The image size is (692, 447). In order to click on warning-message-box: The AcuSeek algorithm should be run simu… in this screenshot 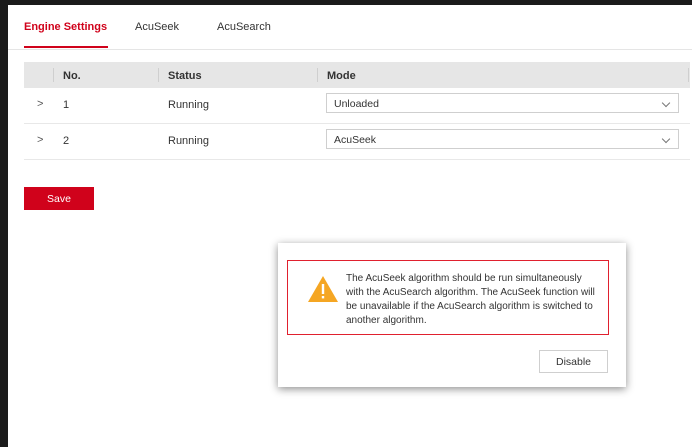, I will do `click(448, 297)`.